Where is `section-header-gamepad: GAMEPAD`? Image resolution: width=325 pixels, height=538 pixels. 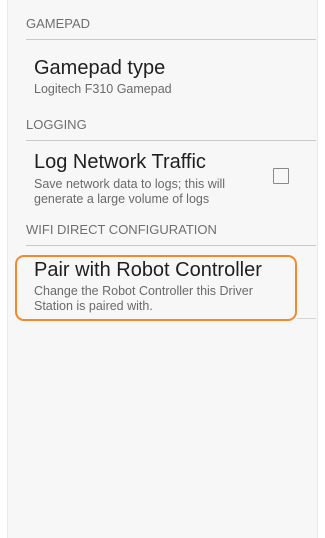
section-header-gamepad: GAMEPAD is located at coordinates (171, 24).